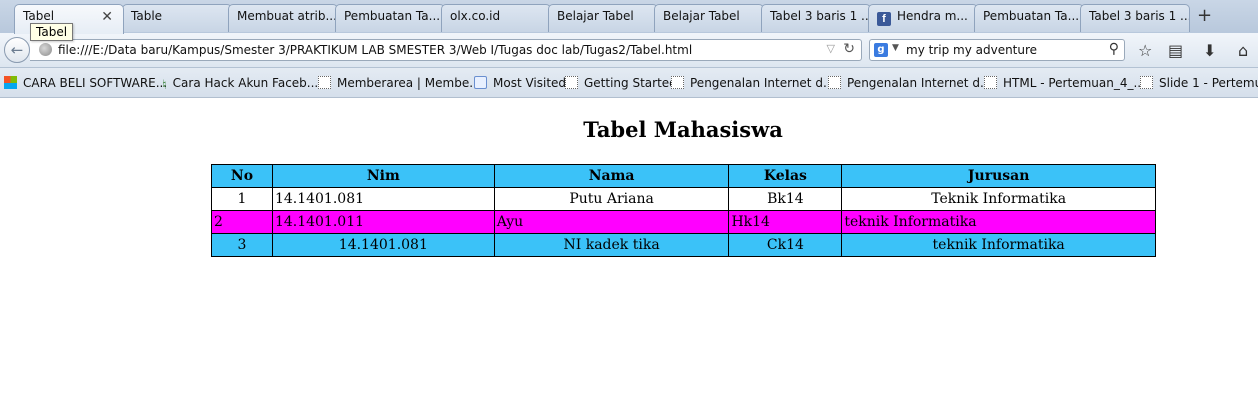 The height and width of the screenshot is (401, 1258). What do you see at coordinates (177, 18) in the screenshot?
I see `tab-table: Table` at bounding box center [177, 18].